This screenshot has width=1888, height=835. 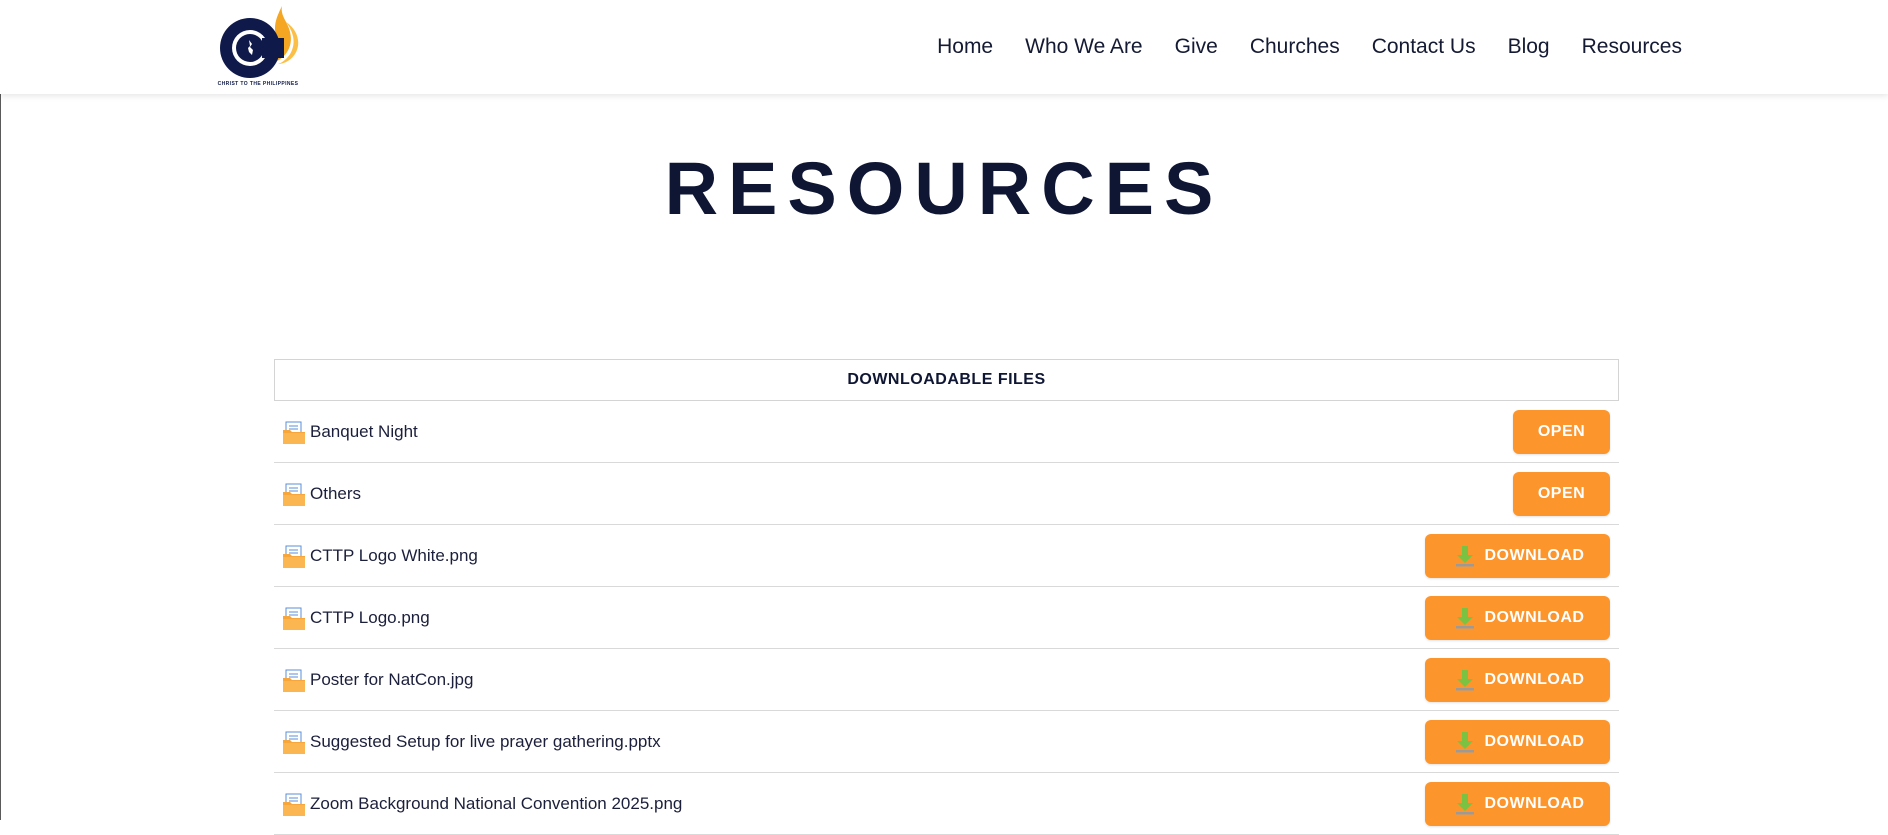 I want to click on file-name: CTTP Logo White.png, so click(x=394, y=555).